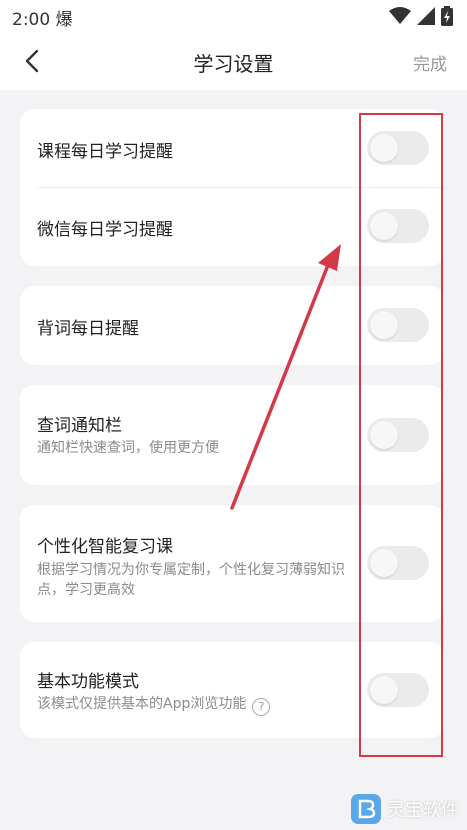 This screenshot has height=830, width=467. I want to click on status-bar: 2:00 爆, so click(233, 17).